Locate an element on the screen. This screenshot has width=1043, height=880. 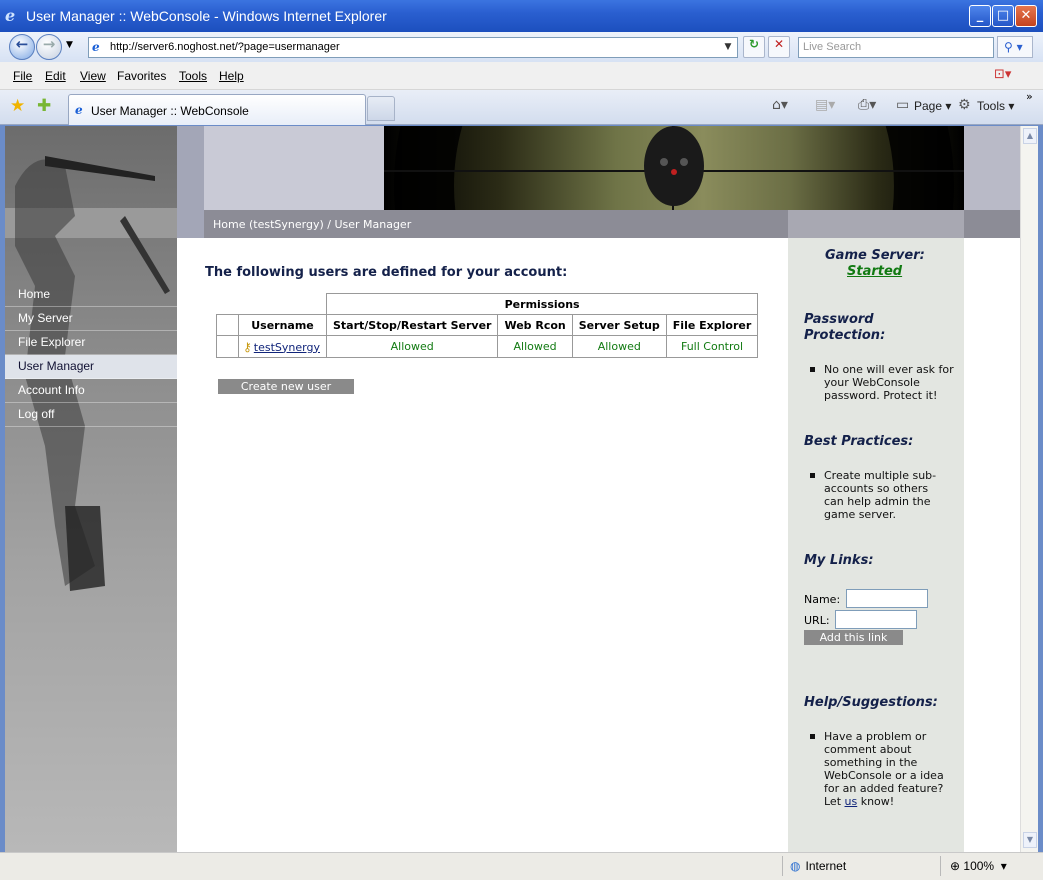
start-stop-cell: Allowed is located at coordinates (412, 346).